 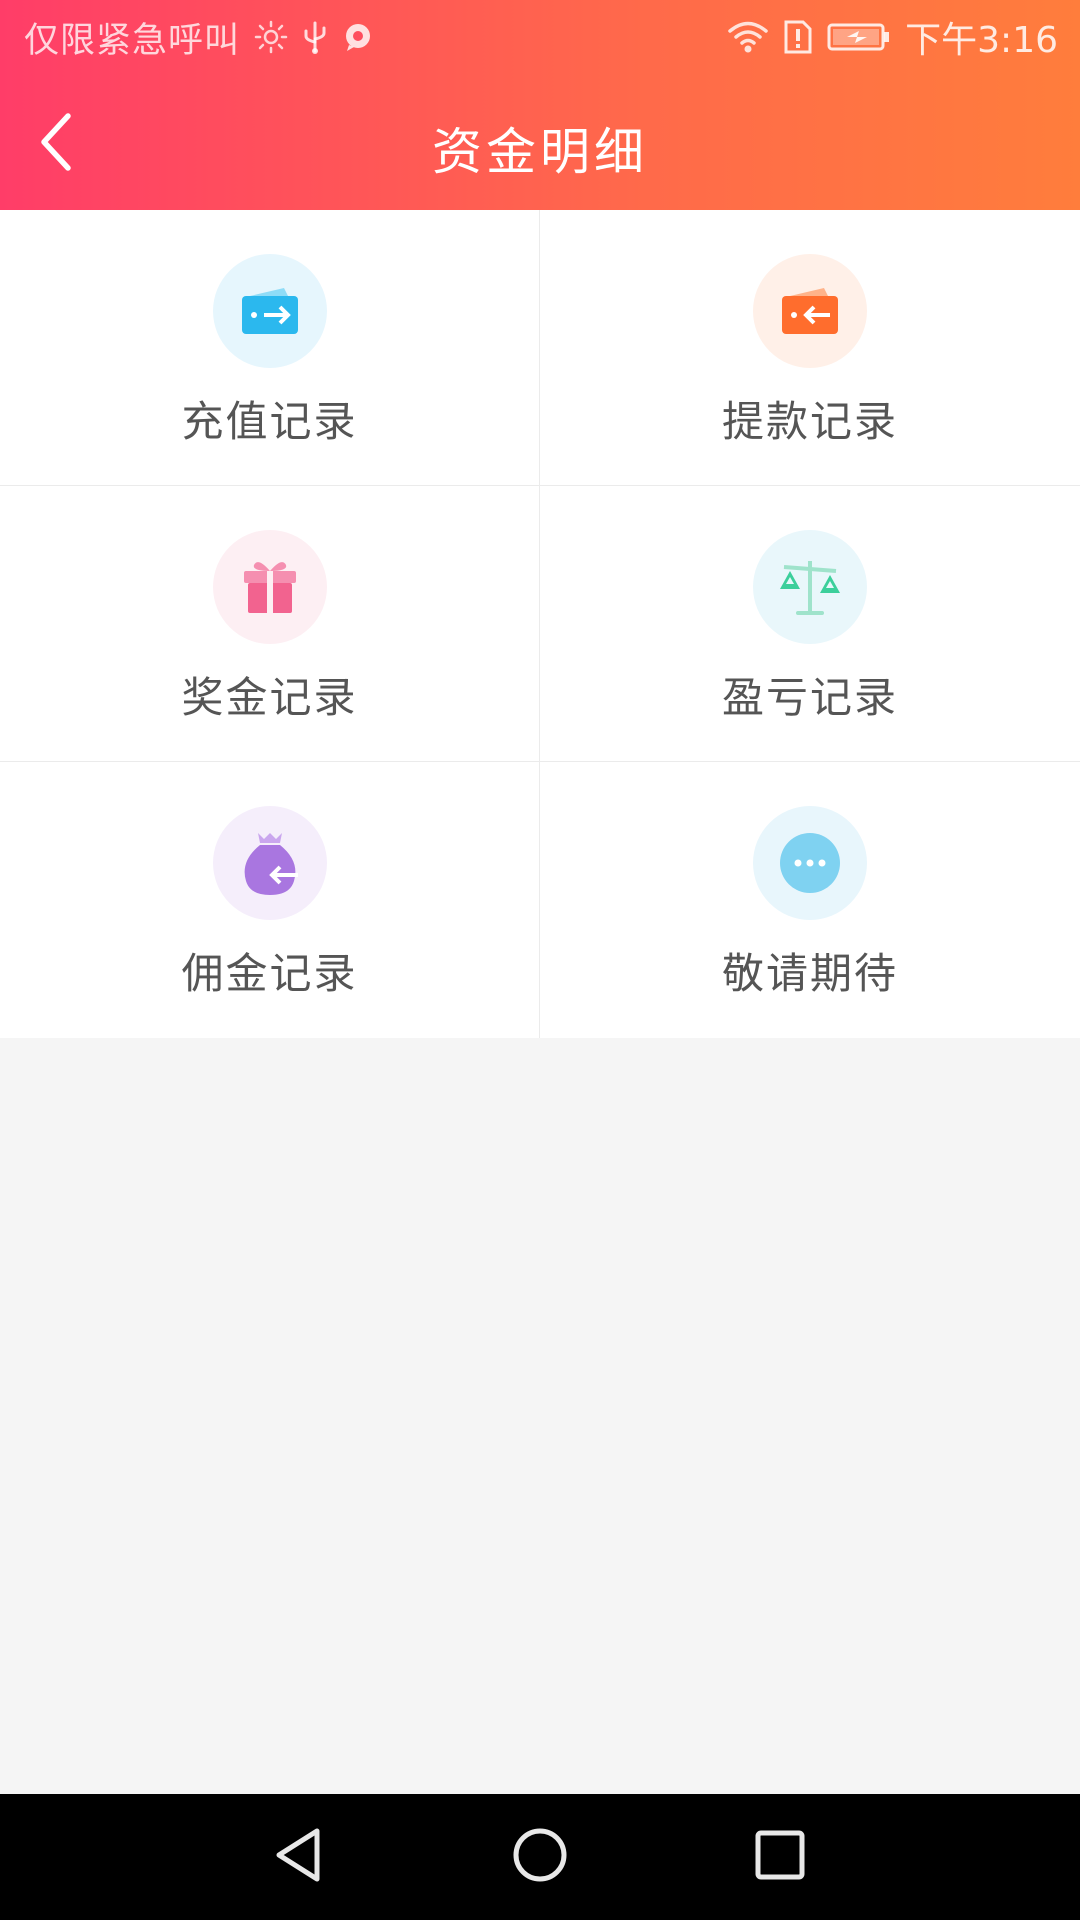 What do you see at coordinates (269, 697) in the screenshot?
I see `menu-item-label: 奖金记录` at bounding box center [269, 697].